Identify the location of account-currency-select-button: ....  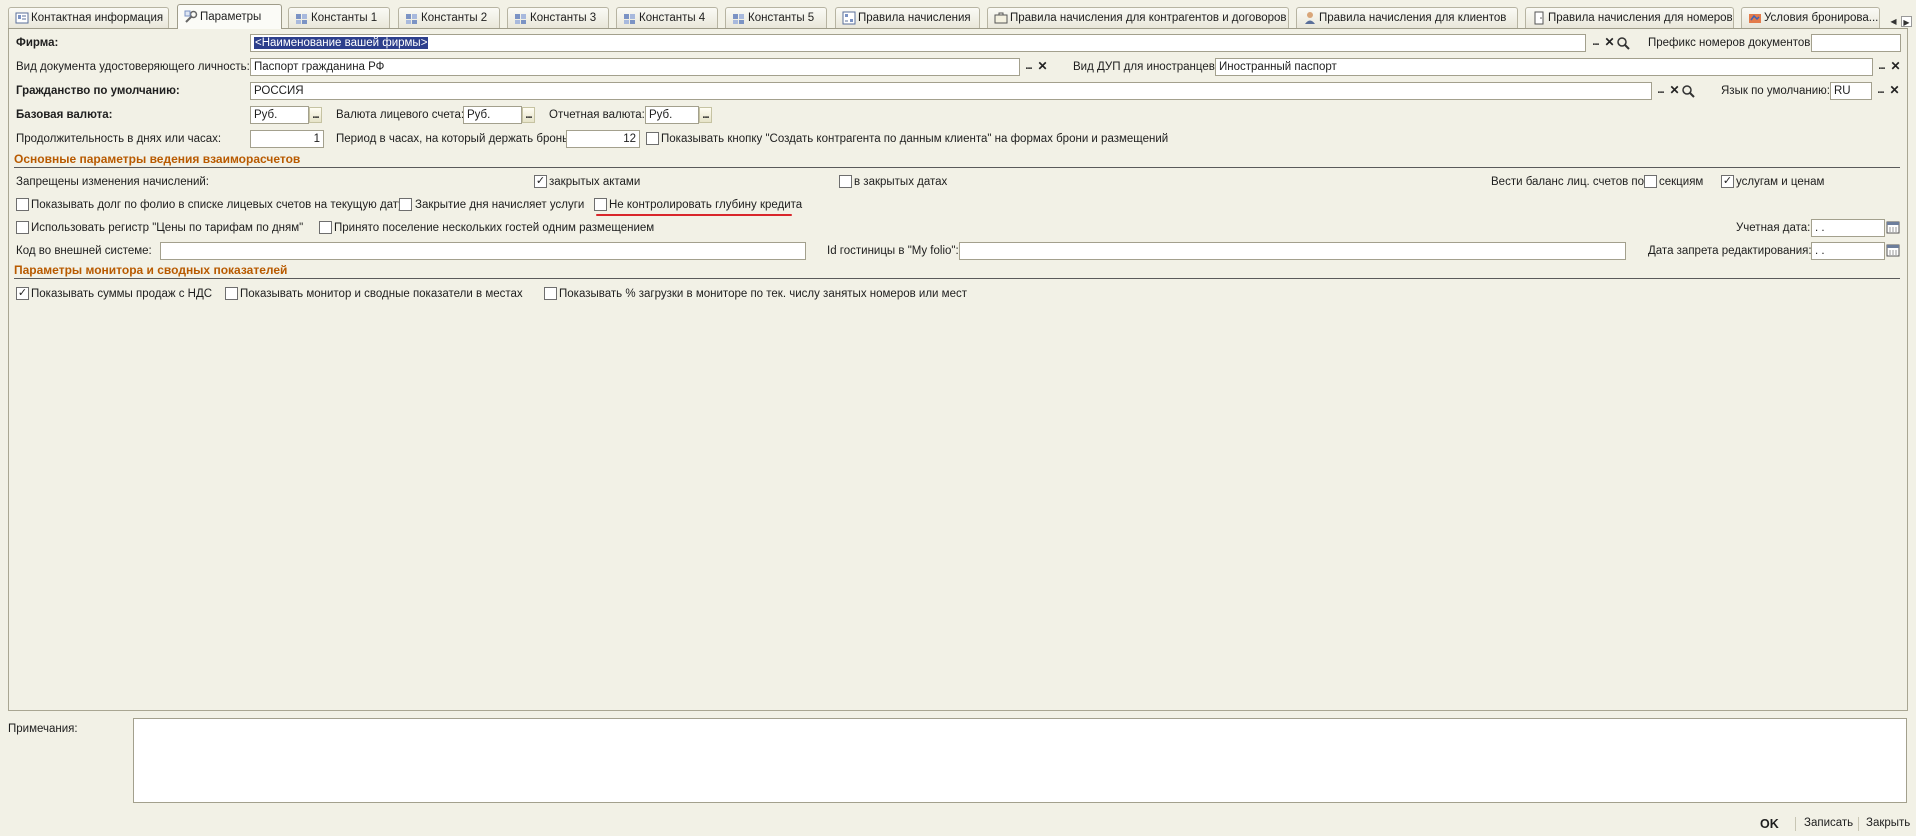
(528, 115).